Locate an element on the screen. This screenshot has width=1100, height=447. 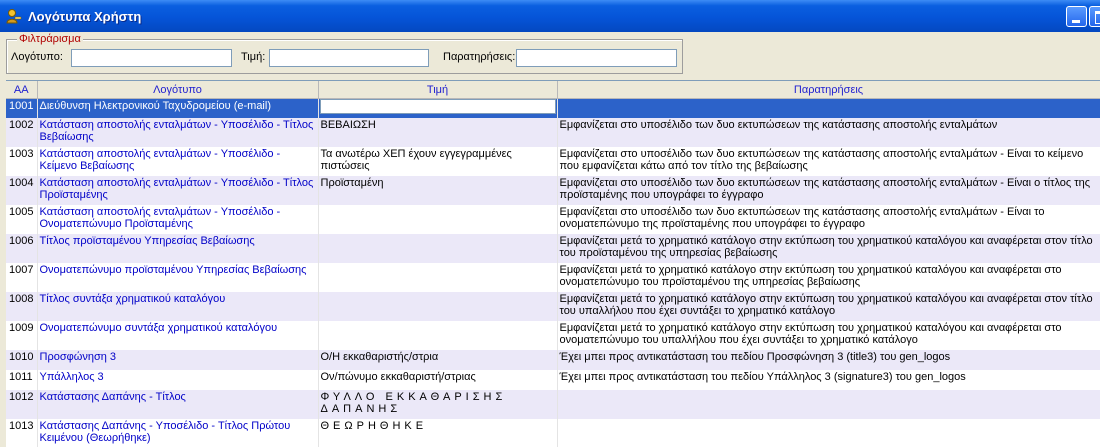
row-aa: 1009 is located at coordinates (22, 335).